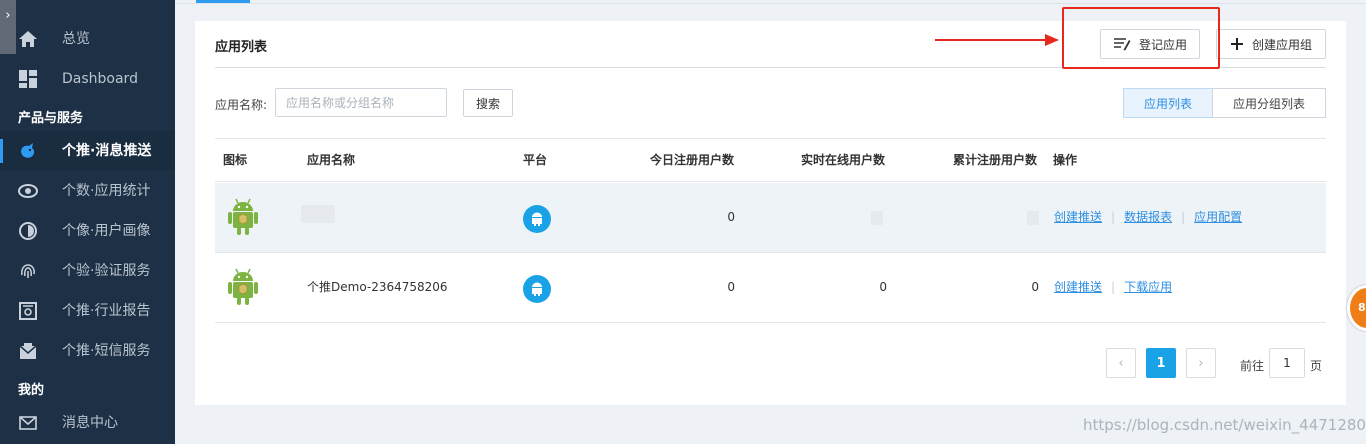 The width and height of the screenshot is (1366, 444). Describe the element at coordinates (1236, 44) in the screenshot. I see `plus-icon` at that location.